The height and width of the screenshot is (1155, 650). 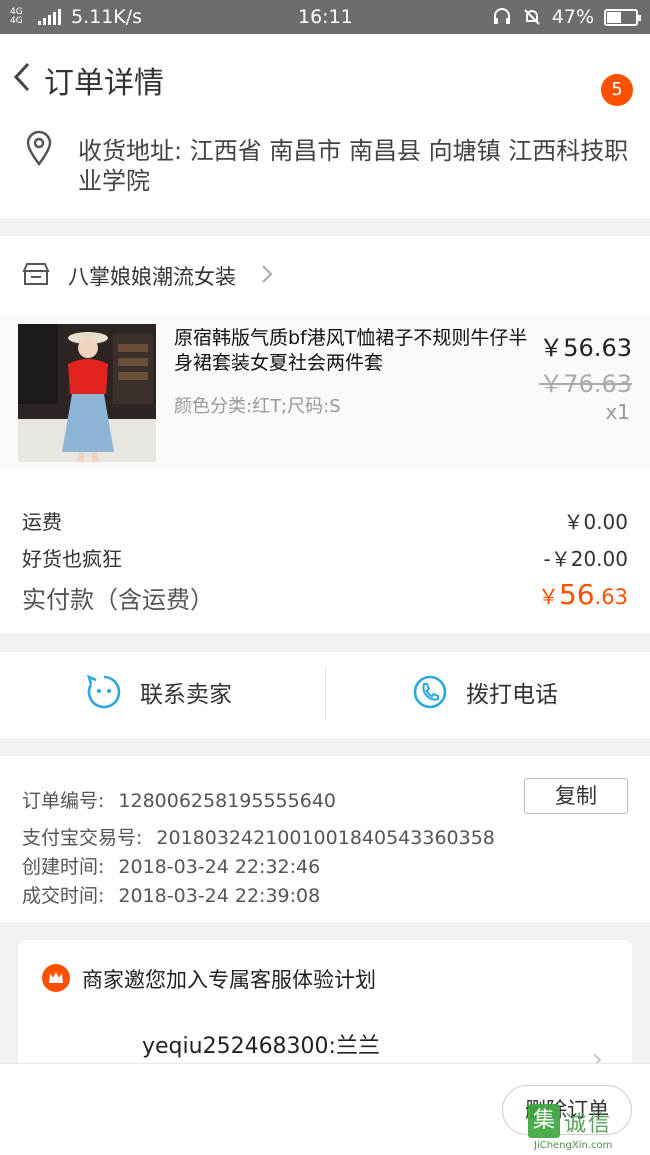 I want to click on call-phone-button: 拨打电话, so click(x=485, y=692).